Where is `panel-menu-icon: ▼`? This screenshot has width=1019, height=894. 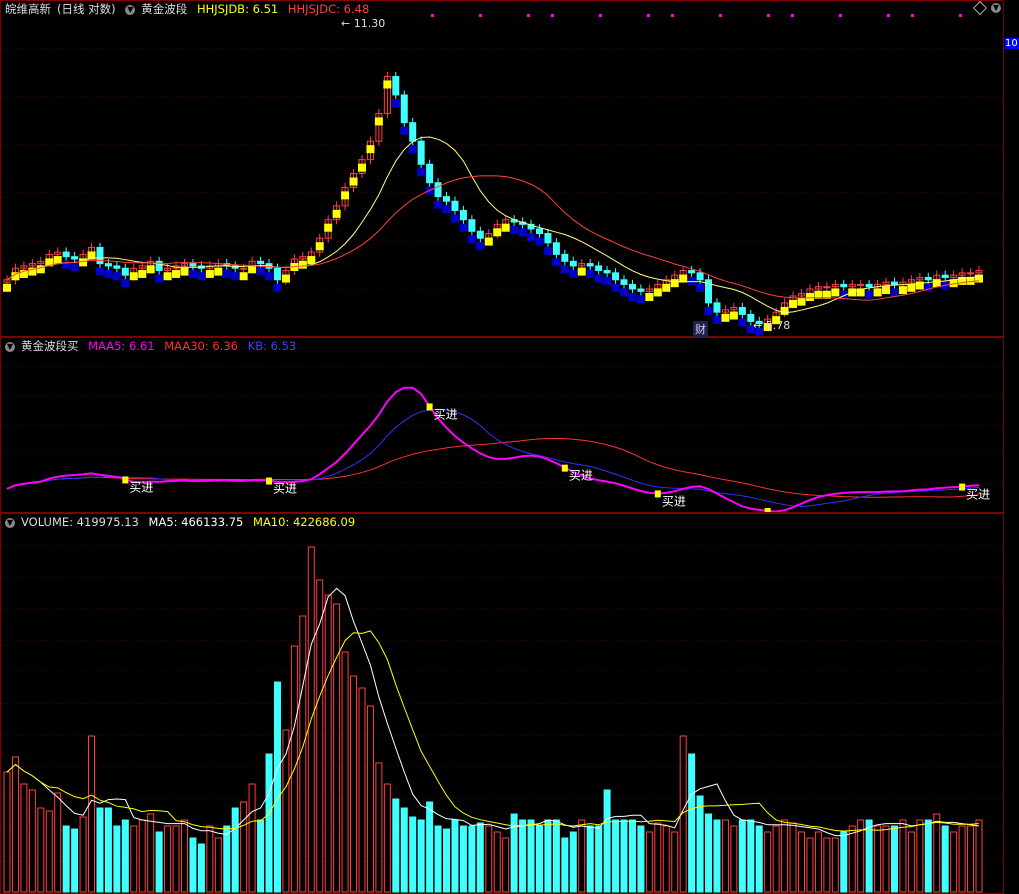 panel-menu-icon: ▼ is located at coordinates (996, 8).